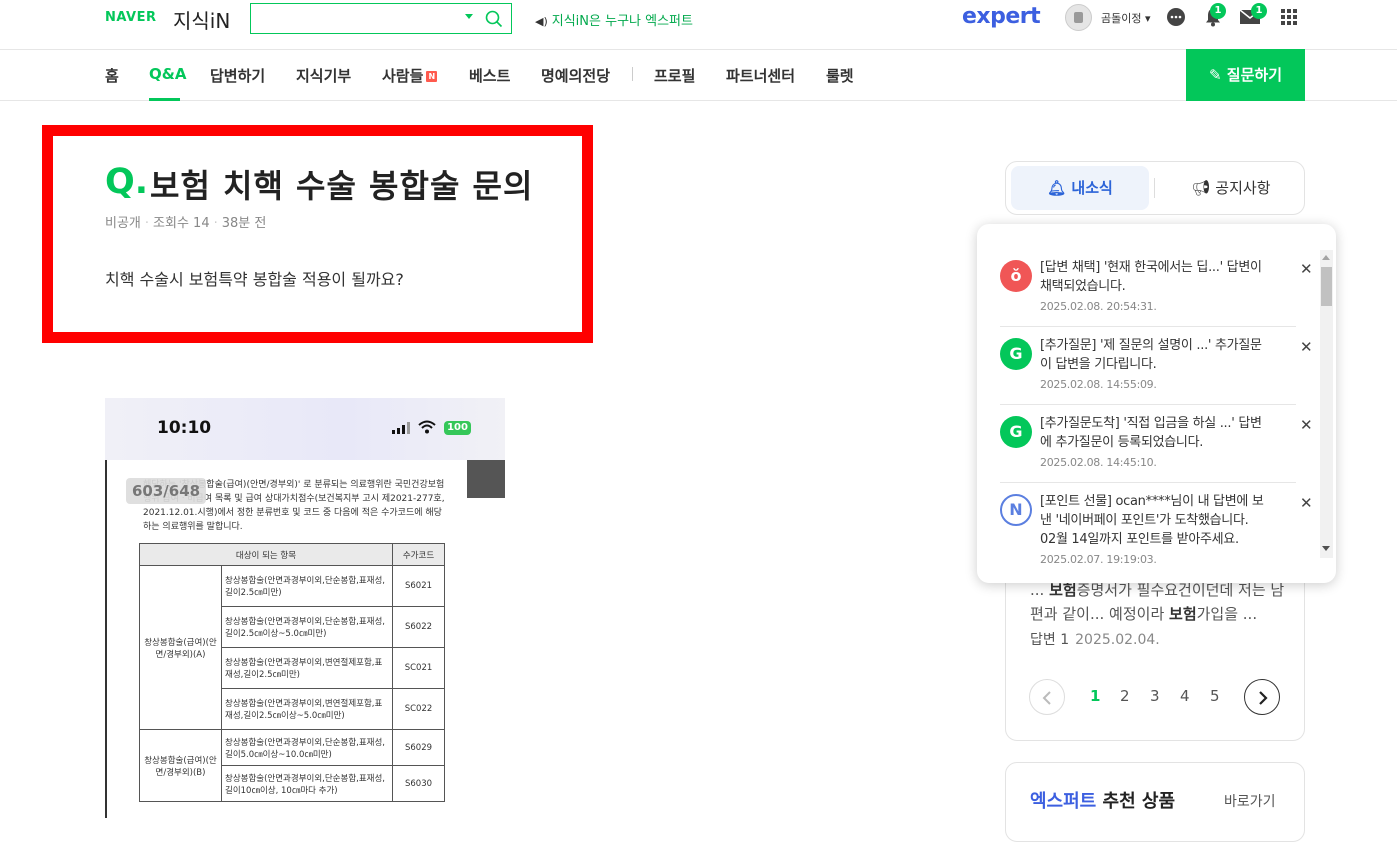  What do you see at coordinates (486, 479) in the screenshot?
I see `image-gray-block` at bounding box center [486, 479].